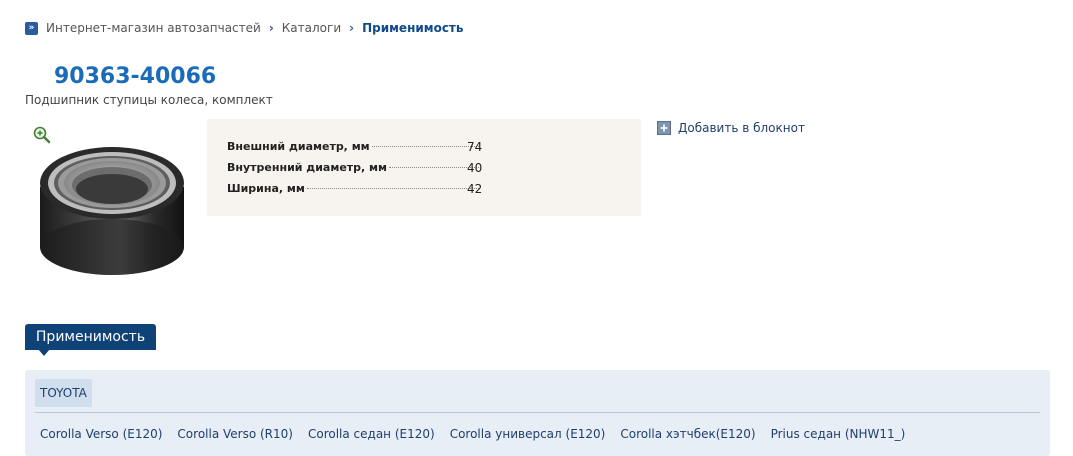 The width and height of the screenshot is (1073, 456). What do you see at coordinates (311, 28) in the screenshot?
I see `breadcrumb-link-catalogs: Каталоги` at bounding box center [311, 28].